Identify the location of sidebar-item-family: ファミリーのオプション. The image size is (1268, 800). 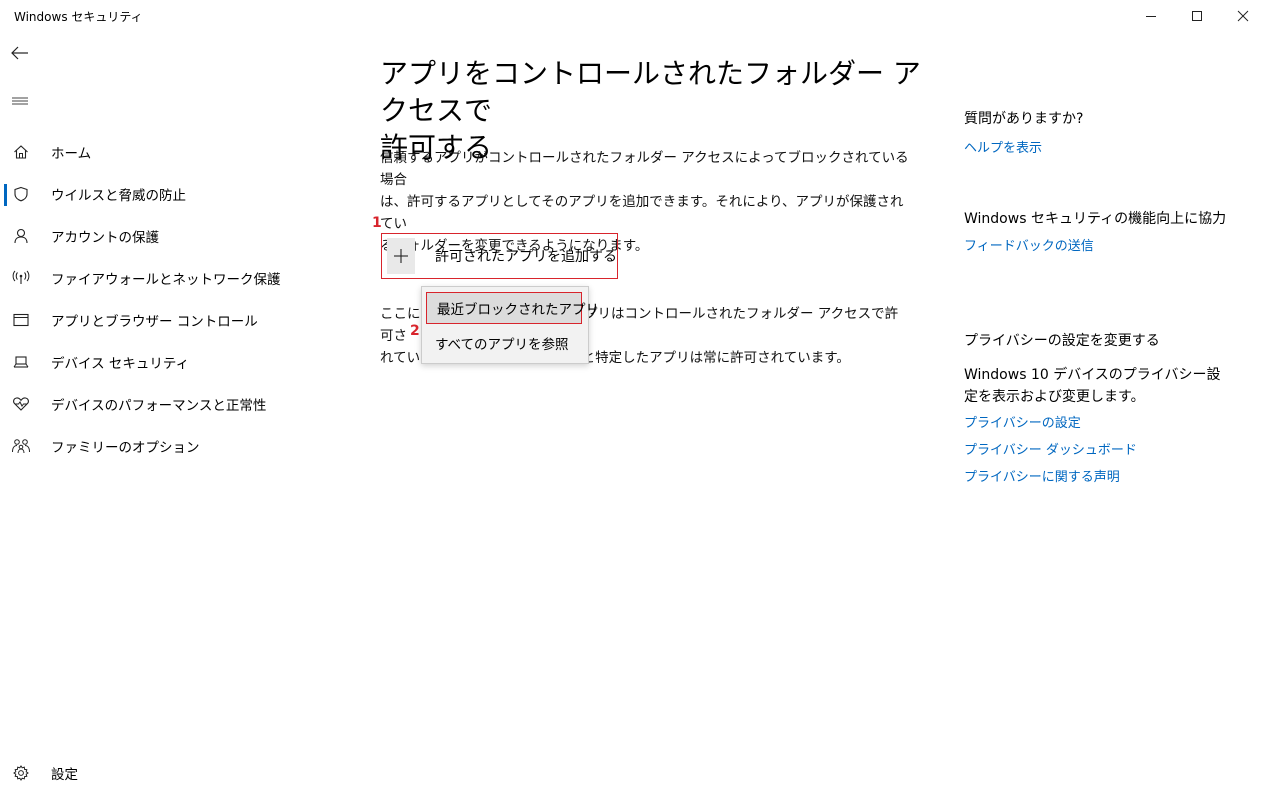
(150, 446).